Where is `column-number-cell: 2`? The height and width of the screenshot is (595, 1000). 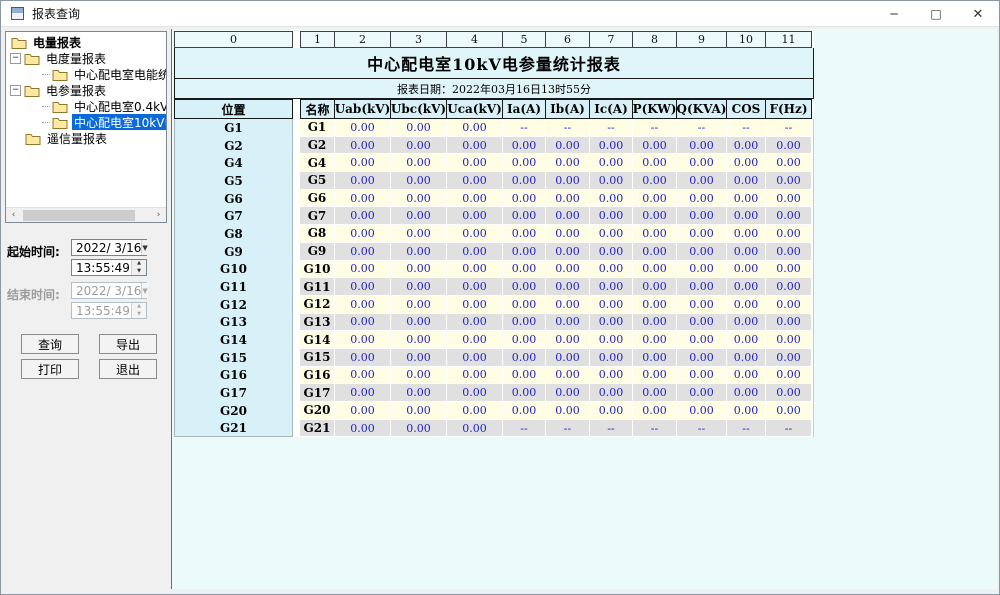
column-number-cell: 2 is located at coordinates (363, 39).